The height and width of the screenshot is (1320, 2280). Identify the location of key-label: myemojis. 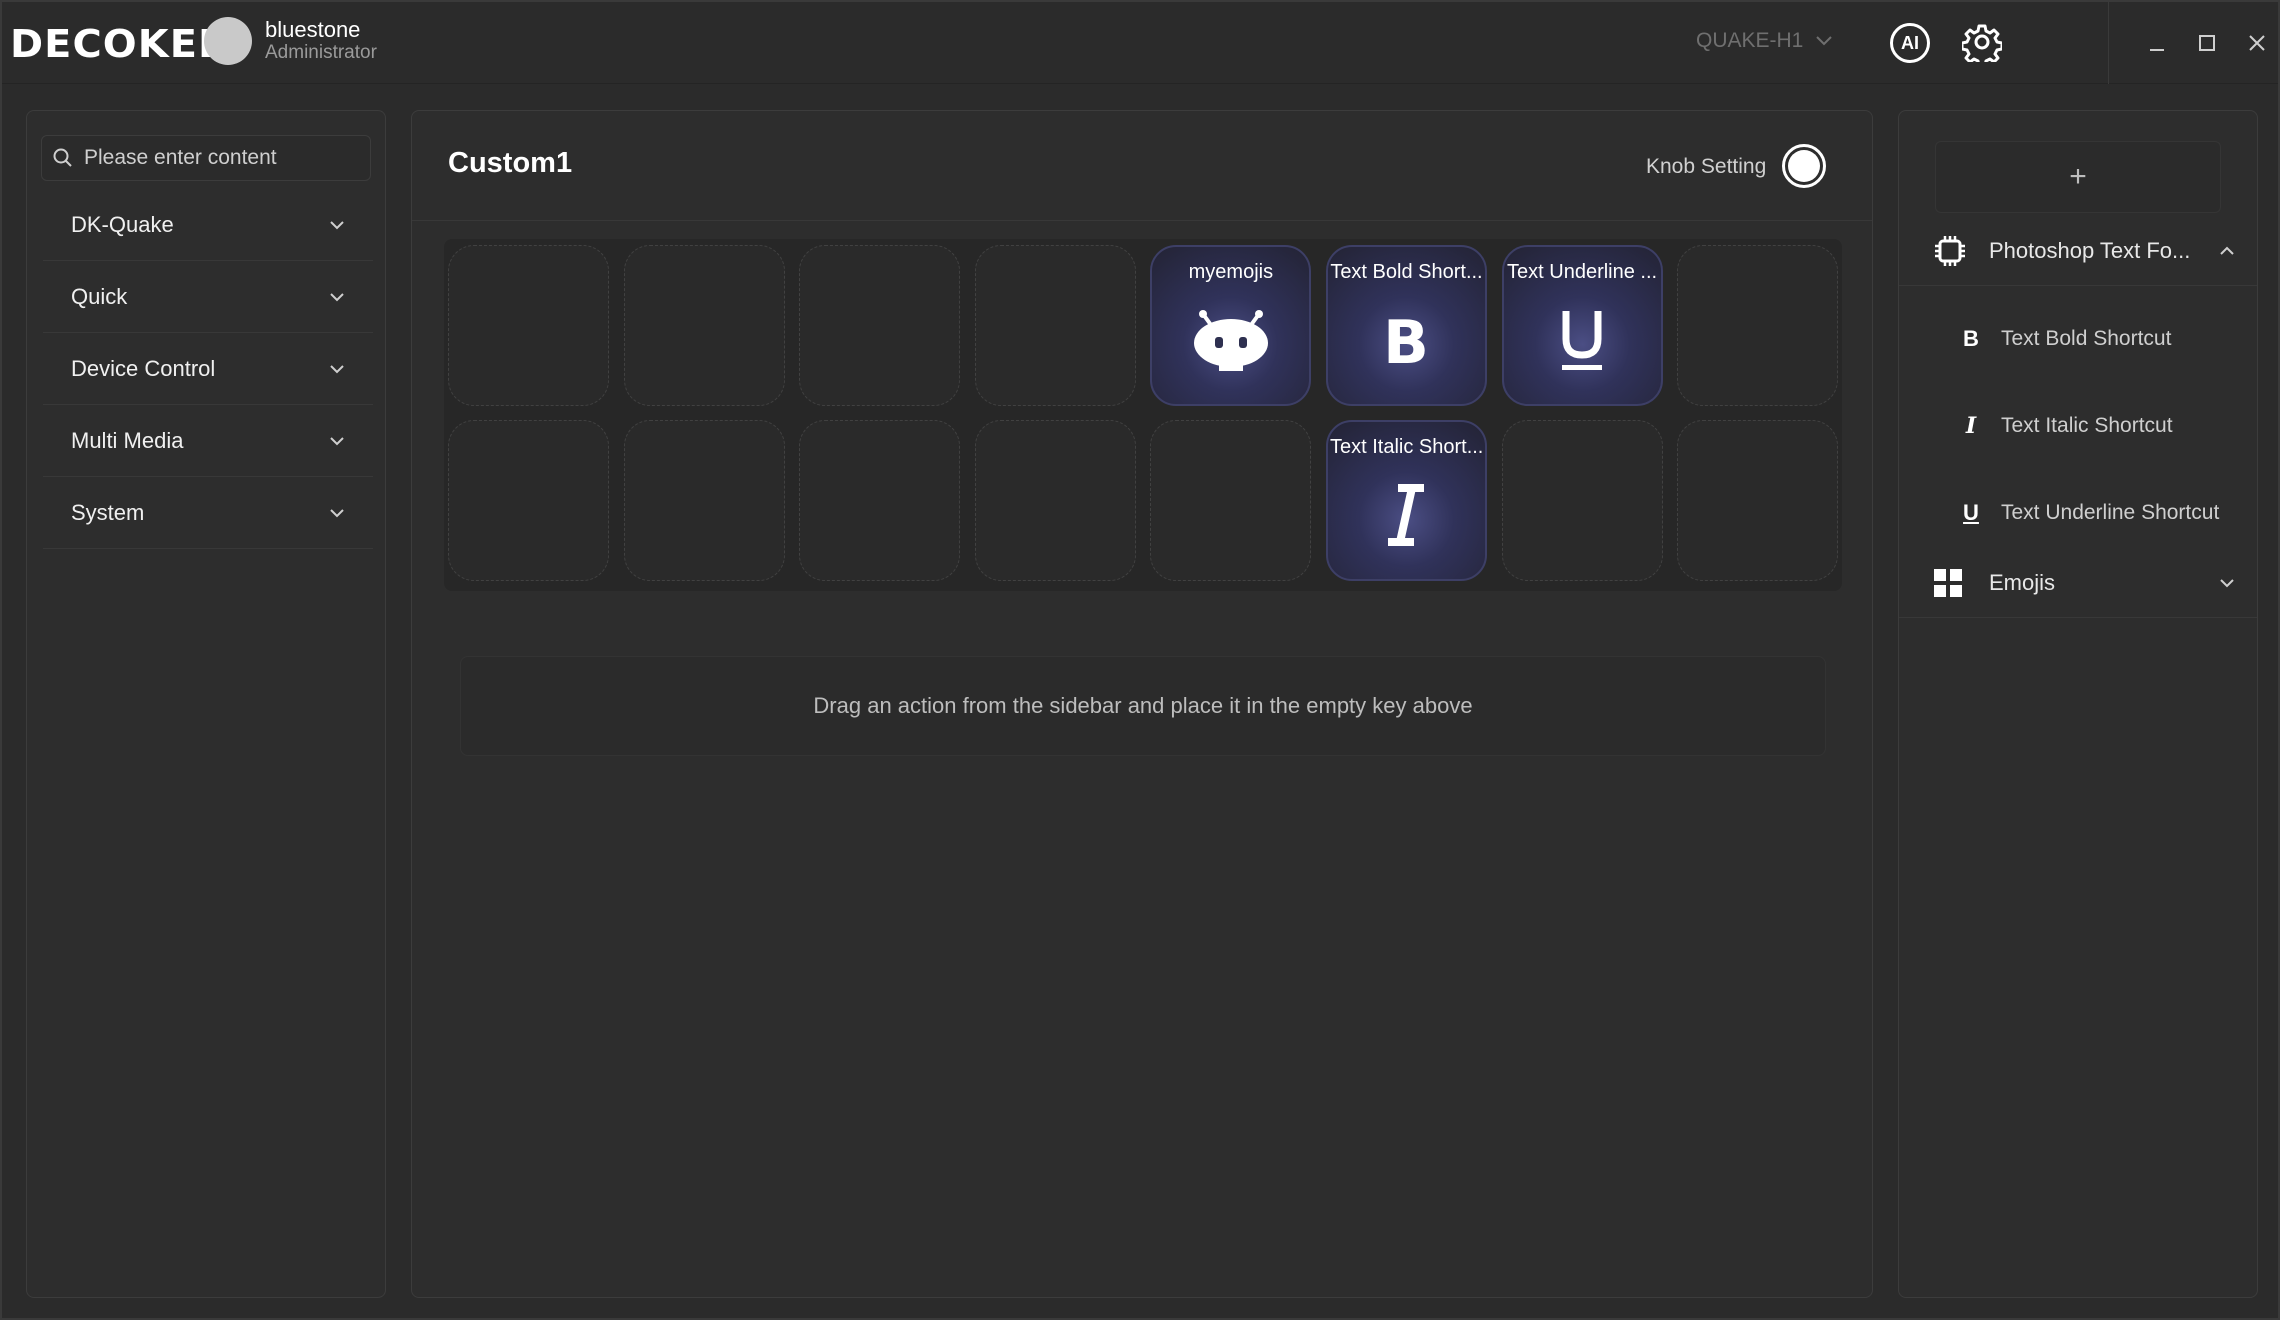
(1231, 272).